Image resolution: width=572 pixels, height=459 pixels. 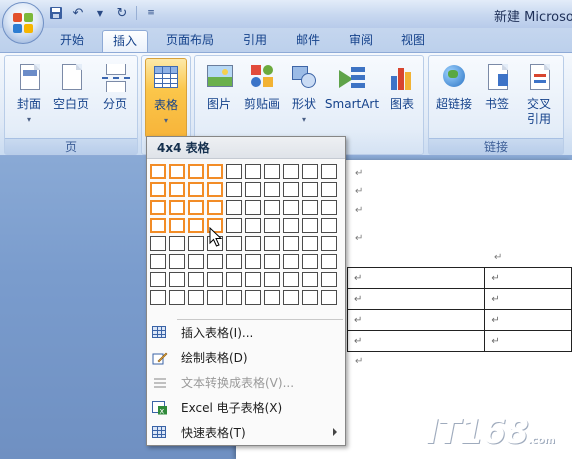 I want to click on draw-table-menu-item: 绘制表格(D), so click(x=246, y=357).